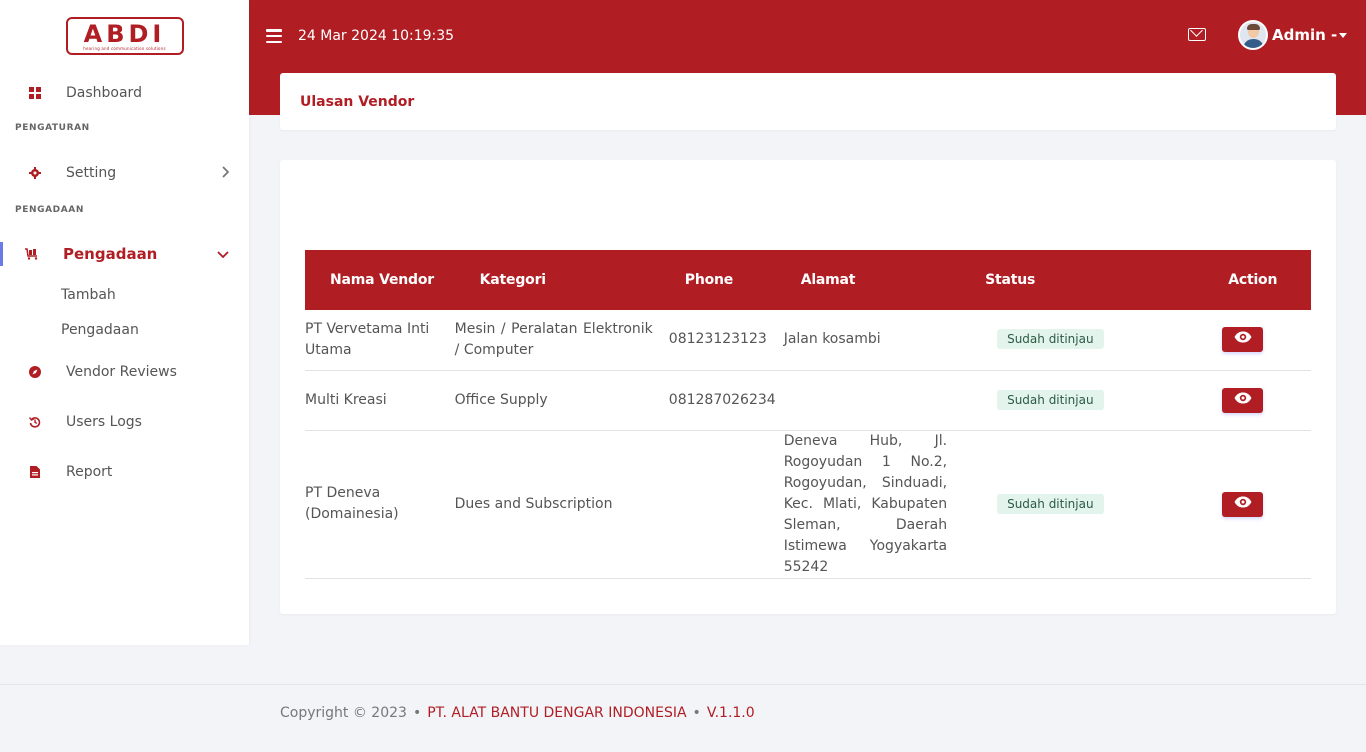  I want to click on sidebar-item-label: Vendor Reviews, so click(121, 372).